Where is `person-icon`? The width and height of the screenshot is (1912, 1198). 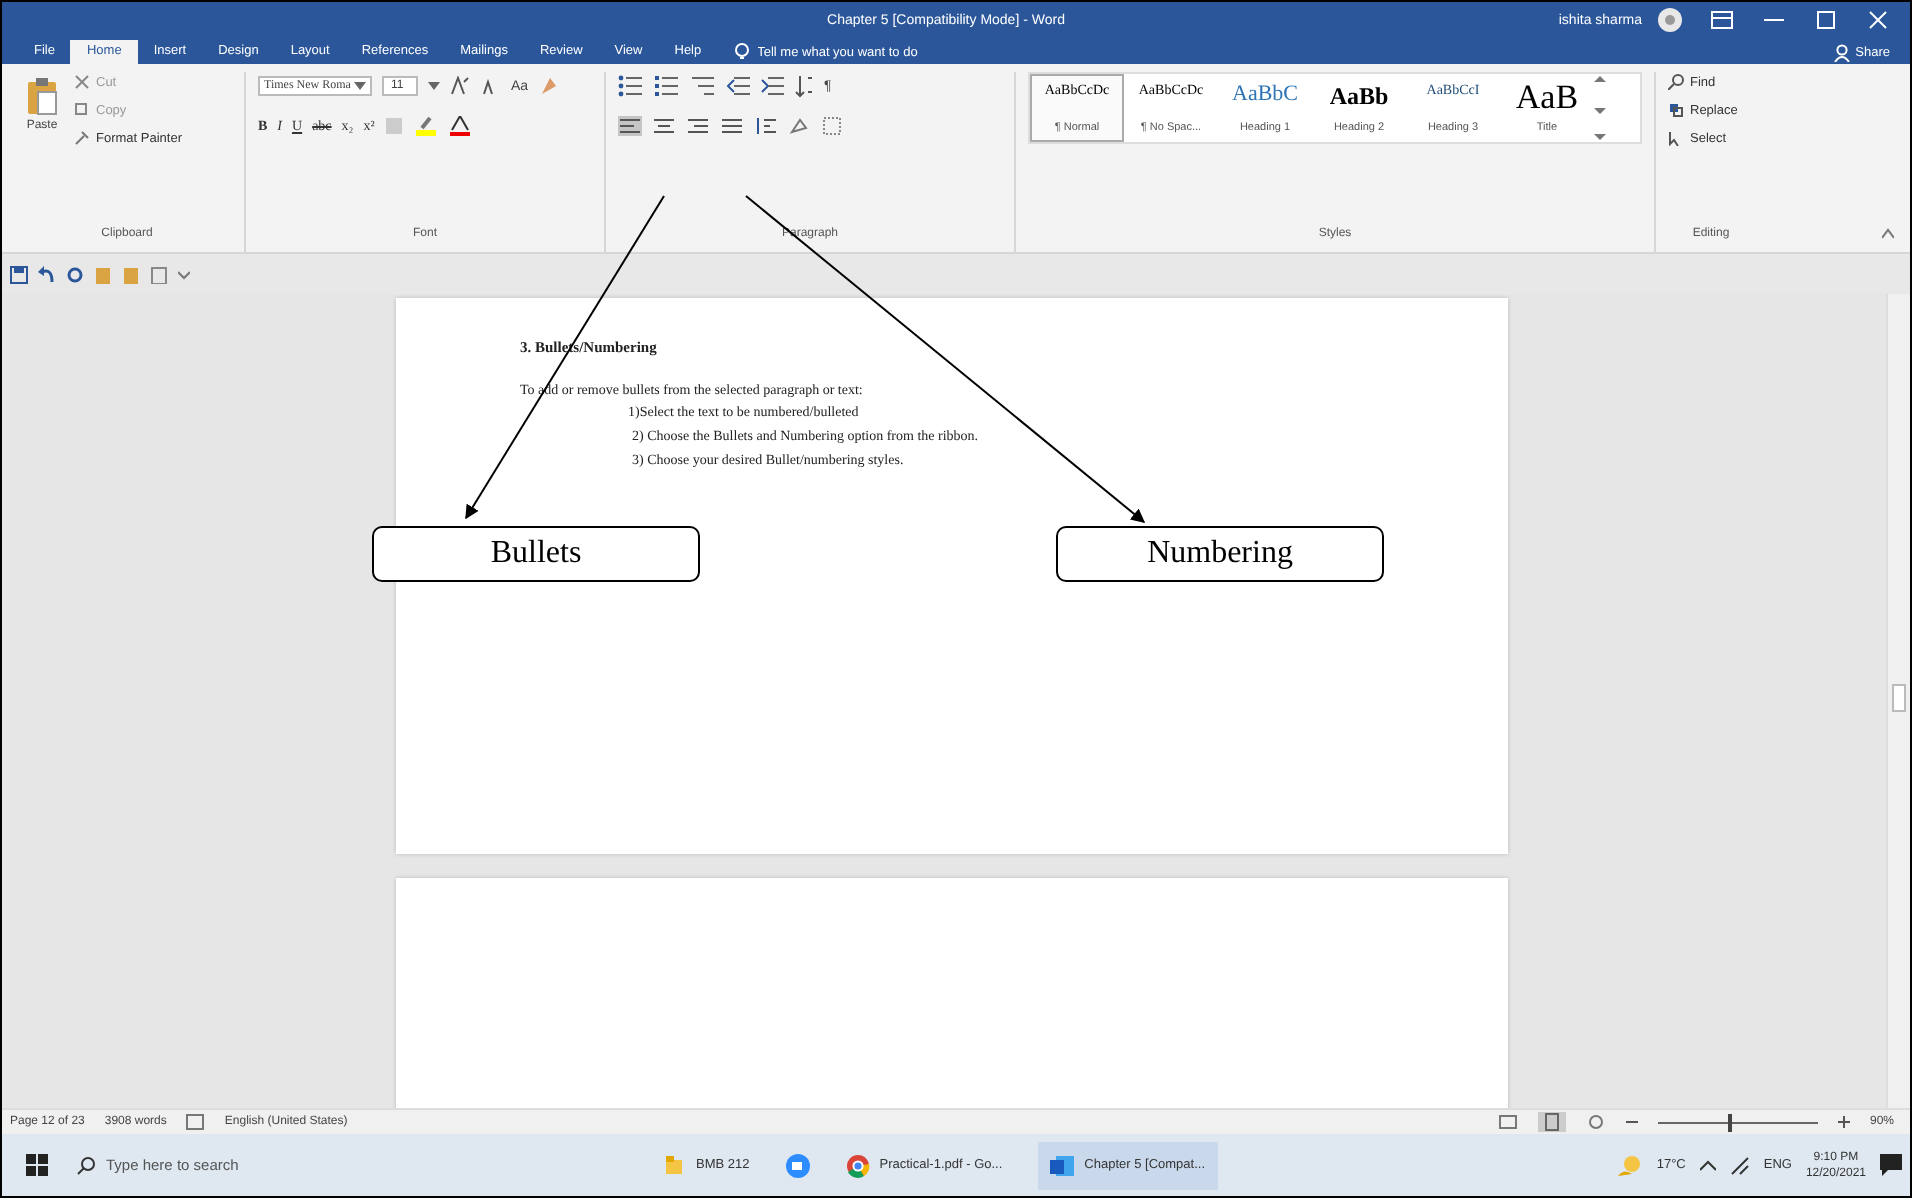 person-icon is located at coordinates (1841, 52).